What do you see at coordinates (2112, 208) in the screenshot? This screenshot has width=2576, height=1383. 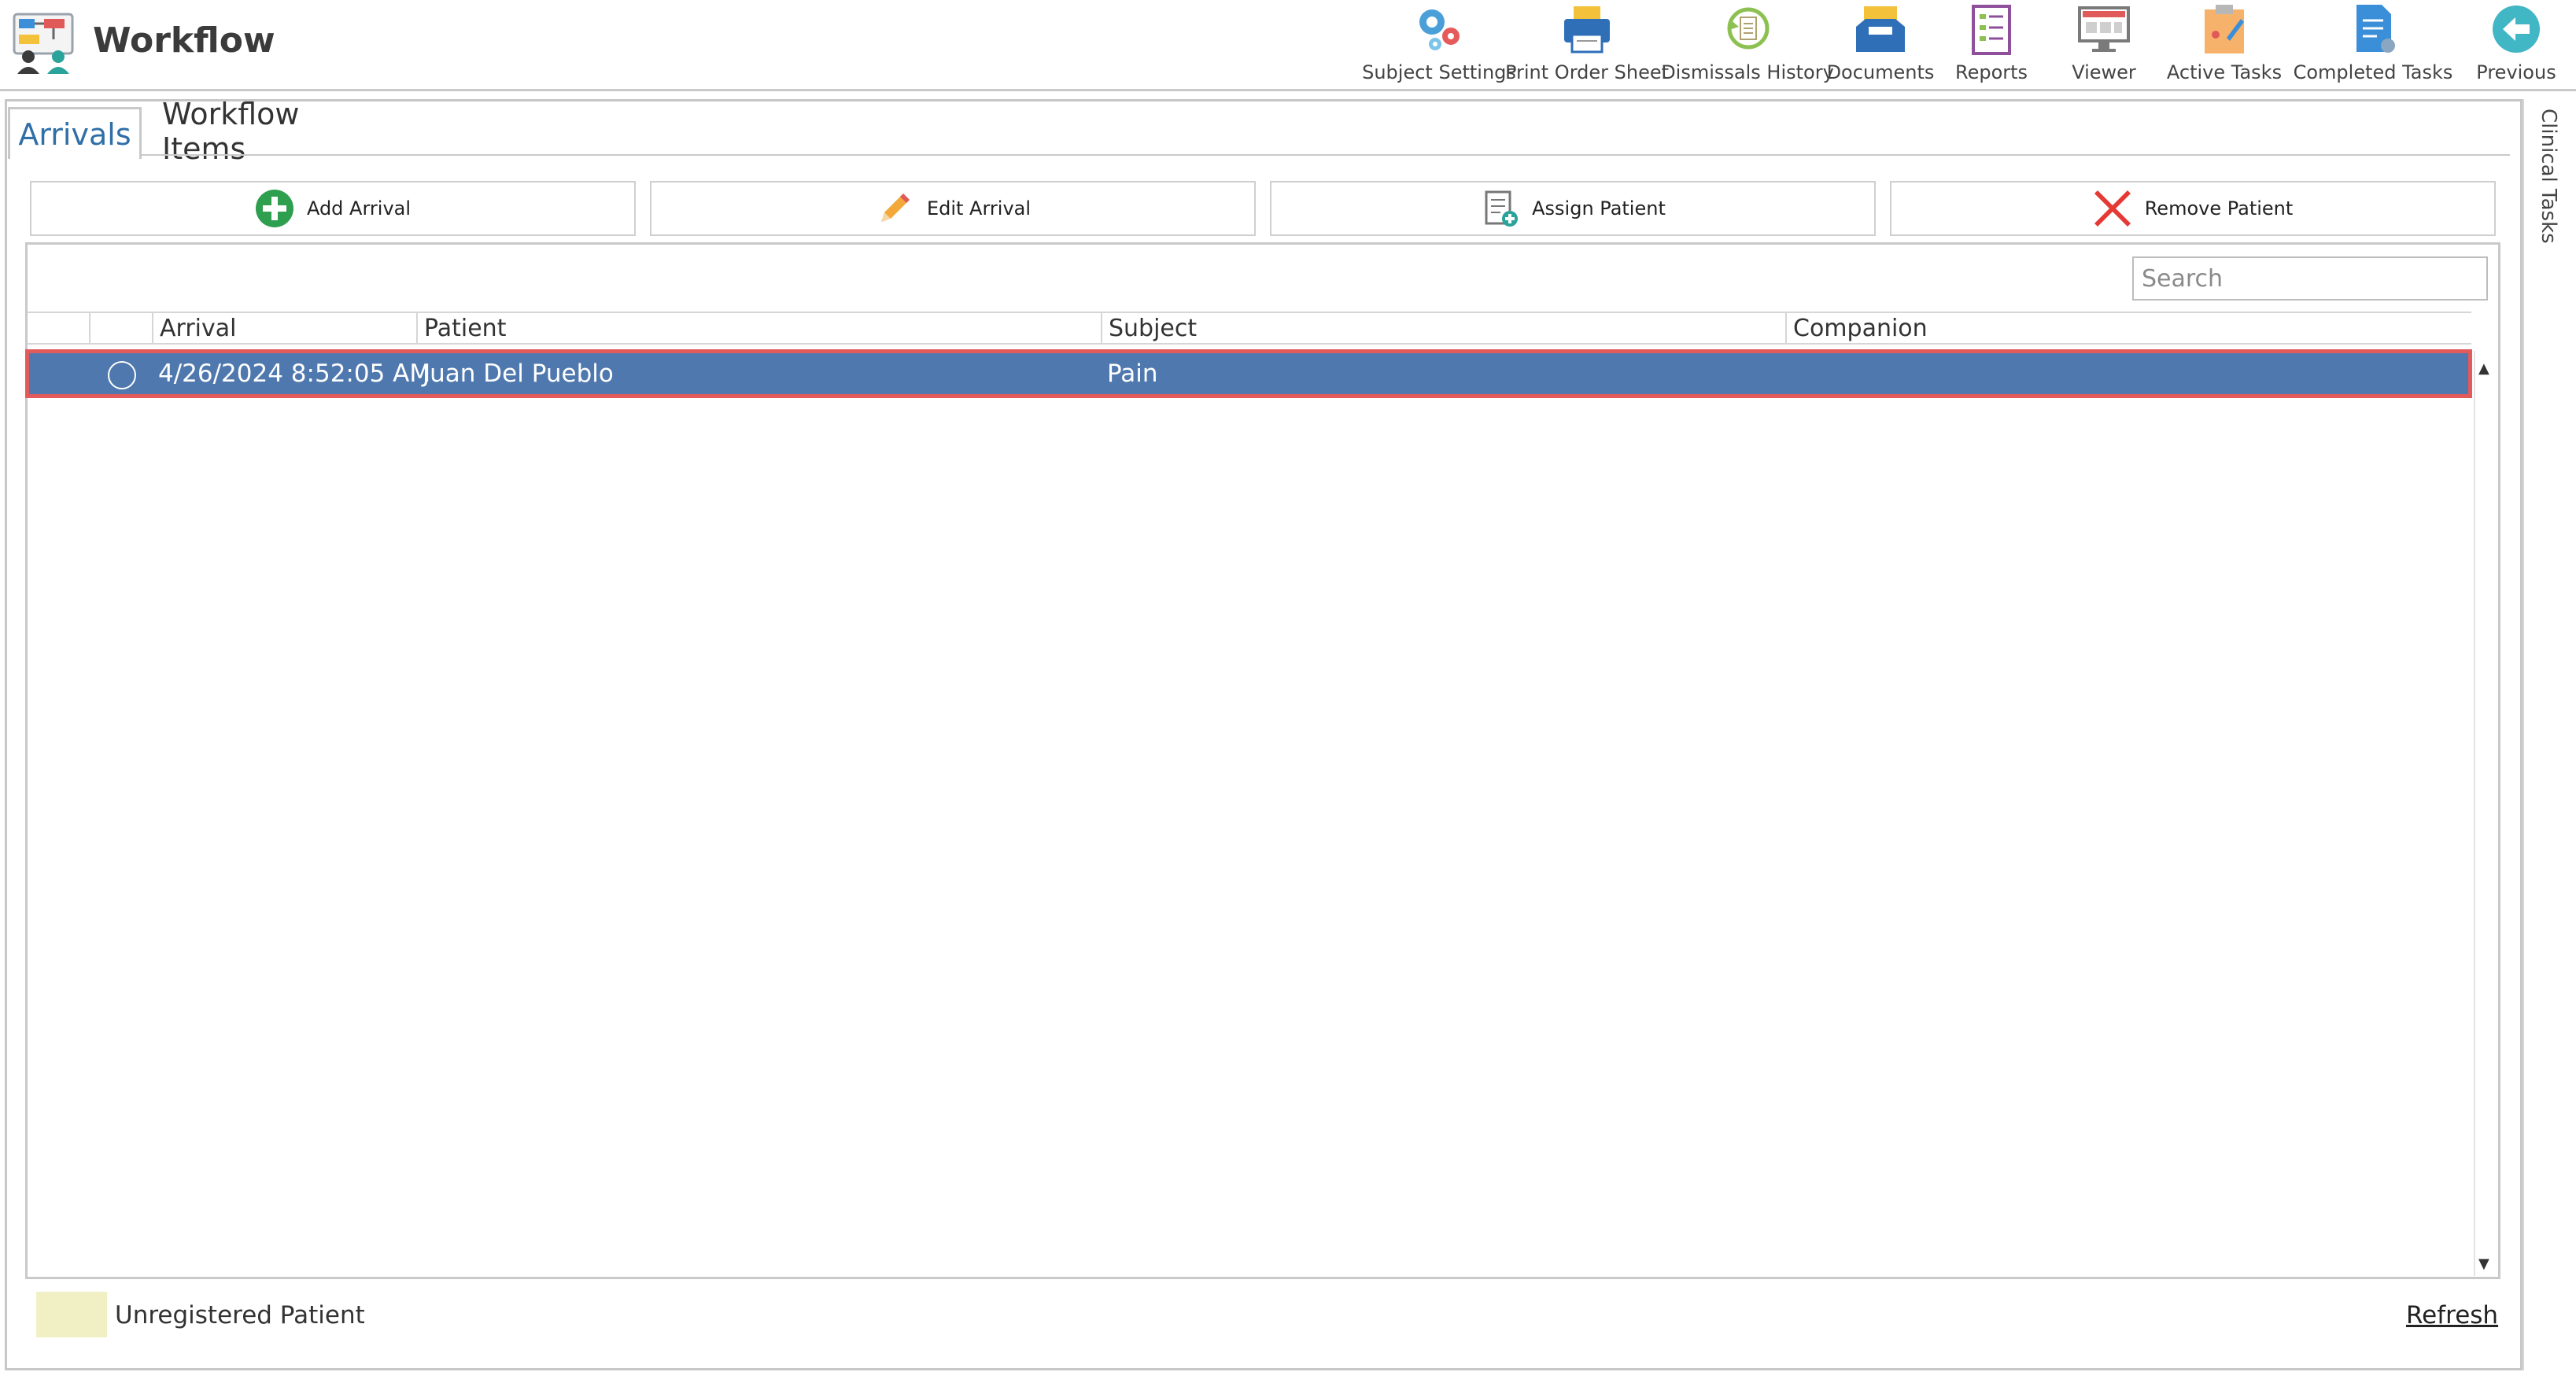 I see `red-x-icon` at bounding box center [2112, 208].